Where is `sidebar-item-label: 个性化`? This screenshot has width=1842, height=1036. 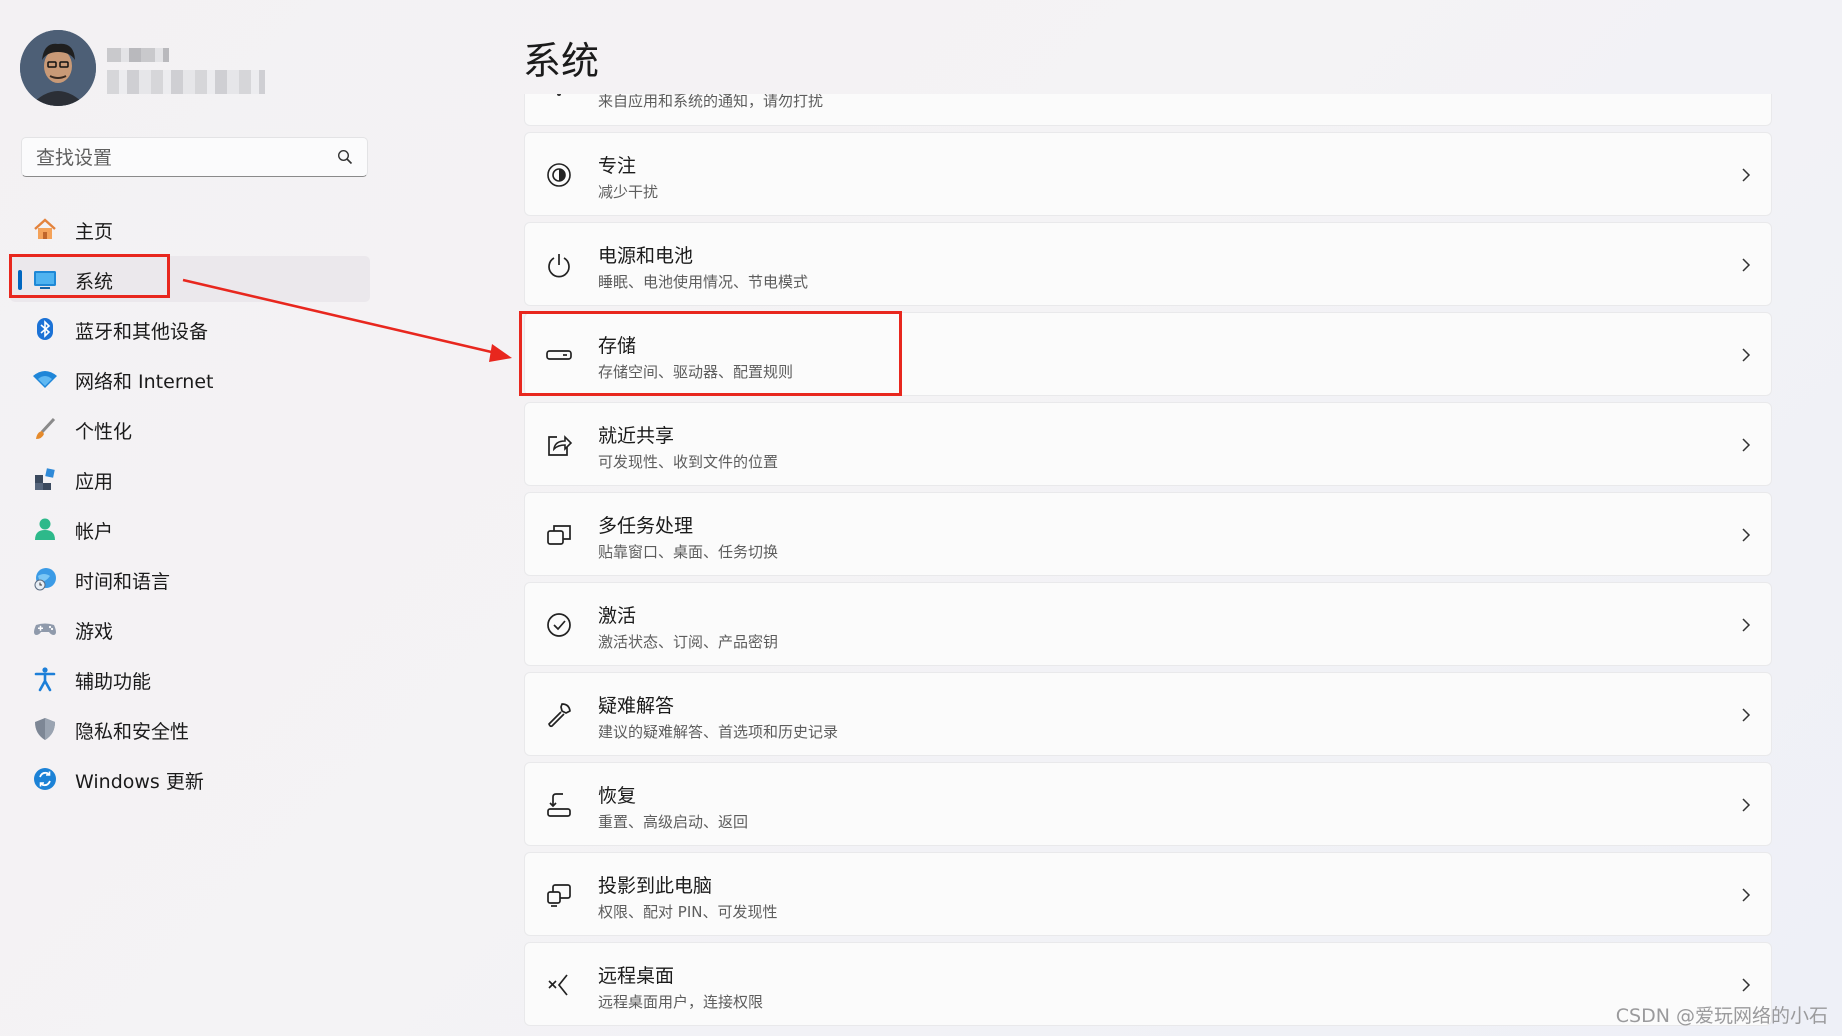
sidebar-item-label: 个性化 is located at coordinates (104, 432).